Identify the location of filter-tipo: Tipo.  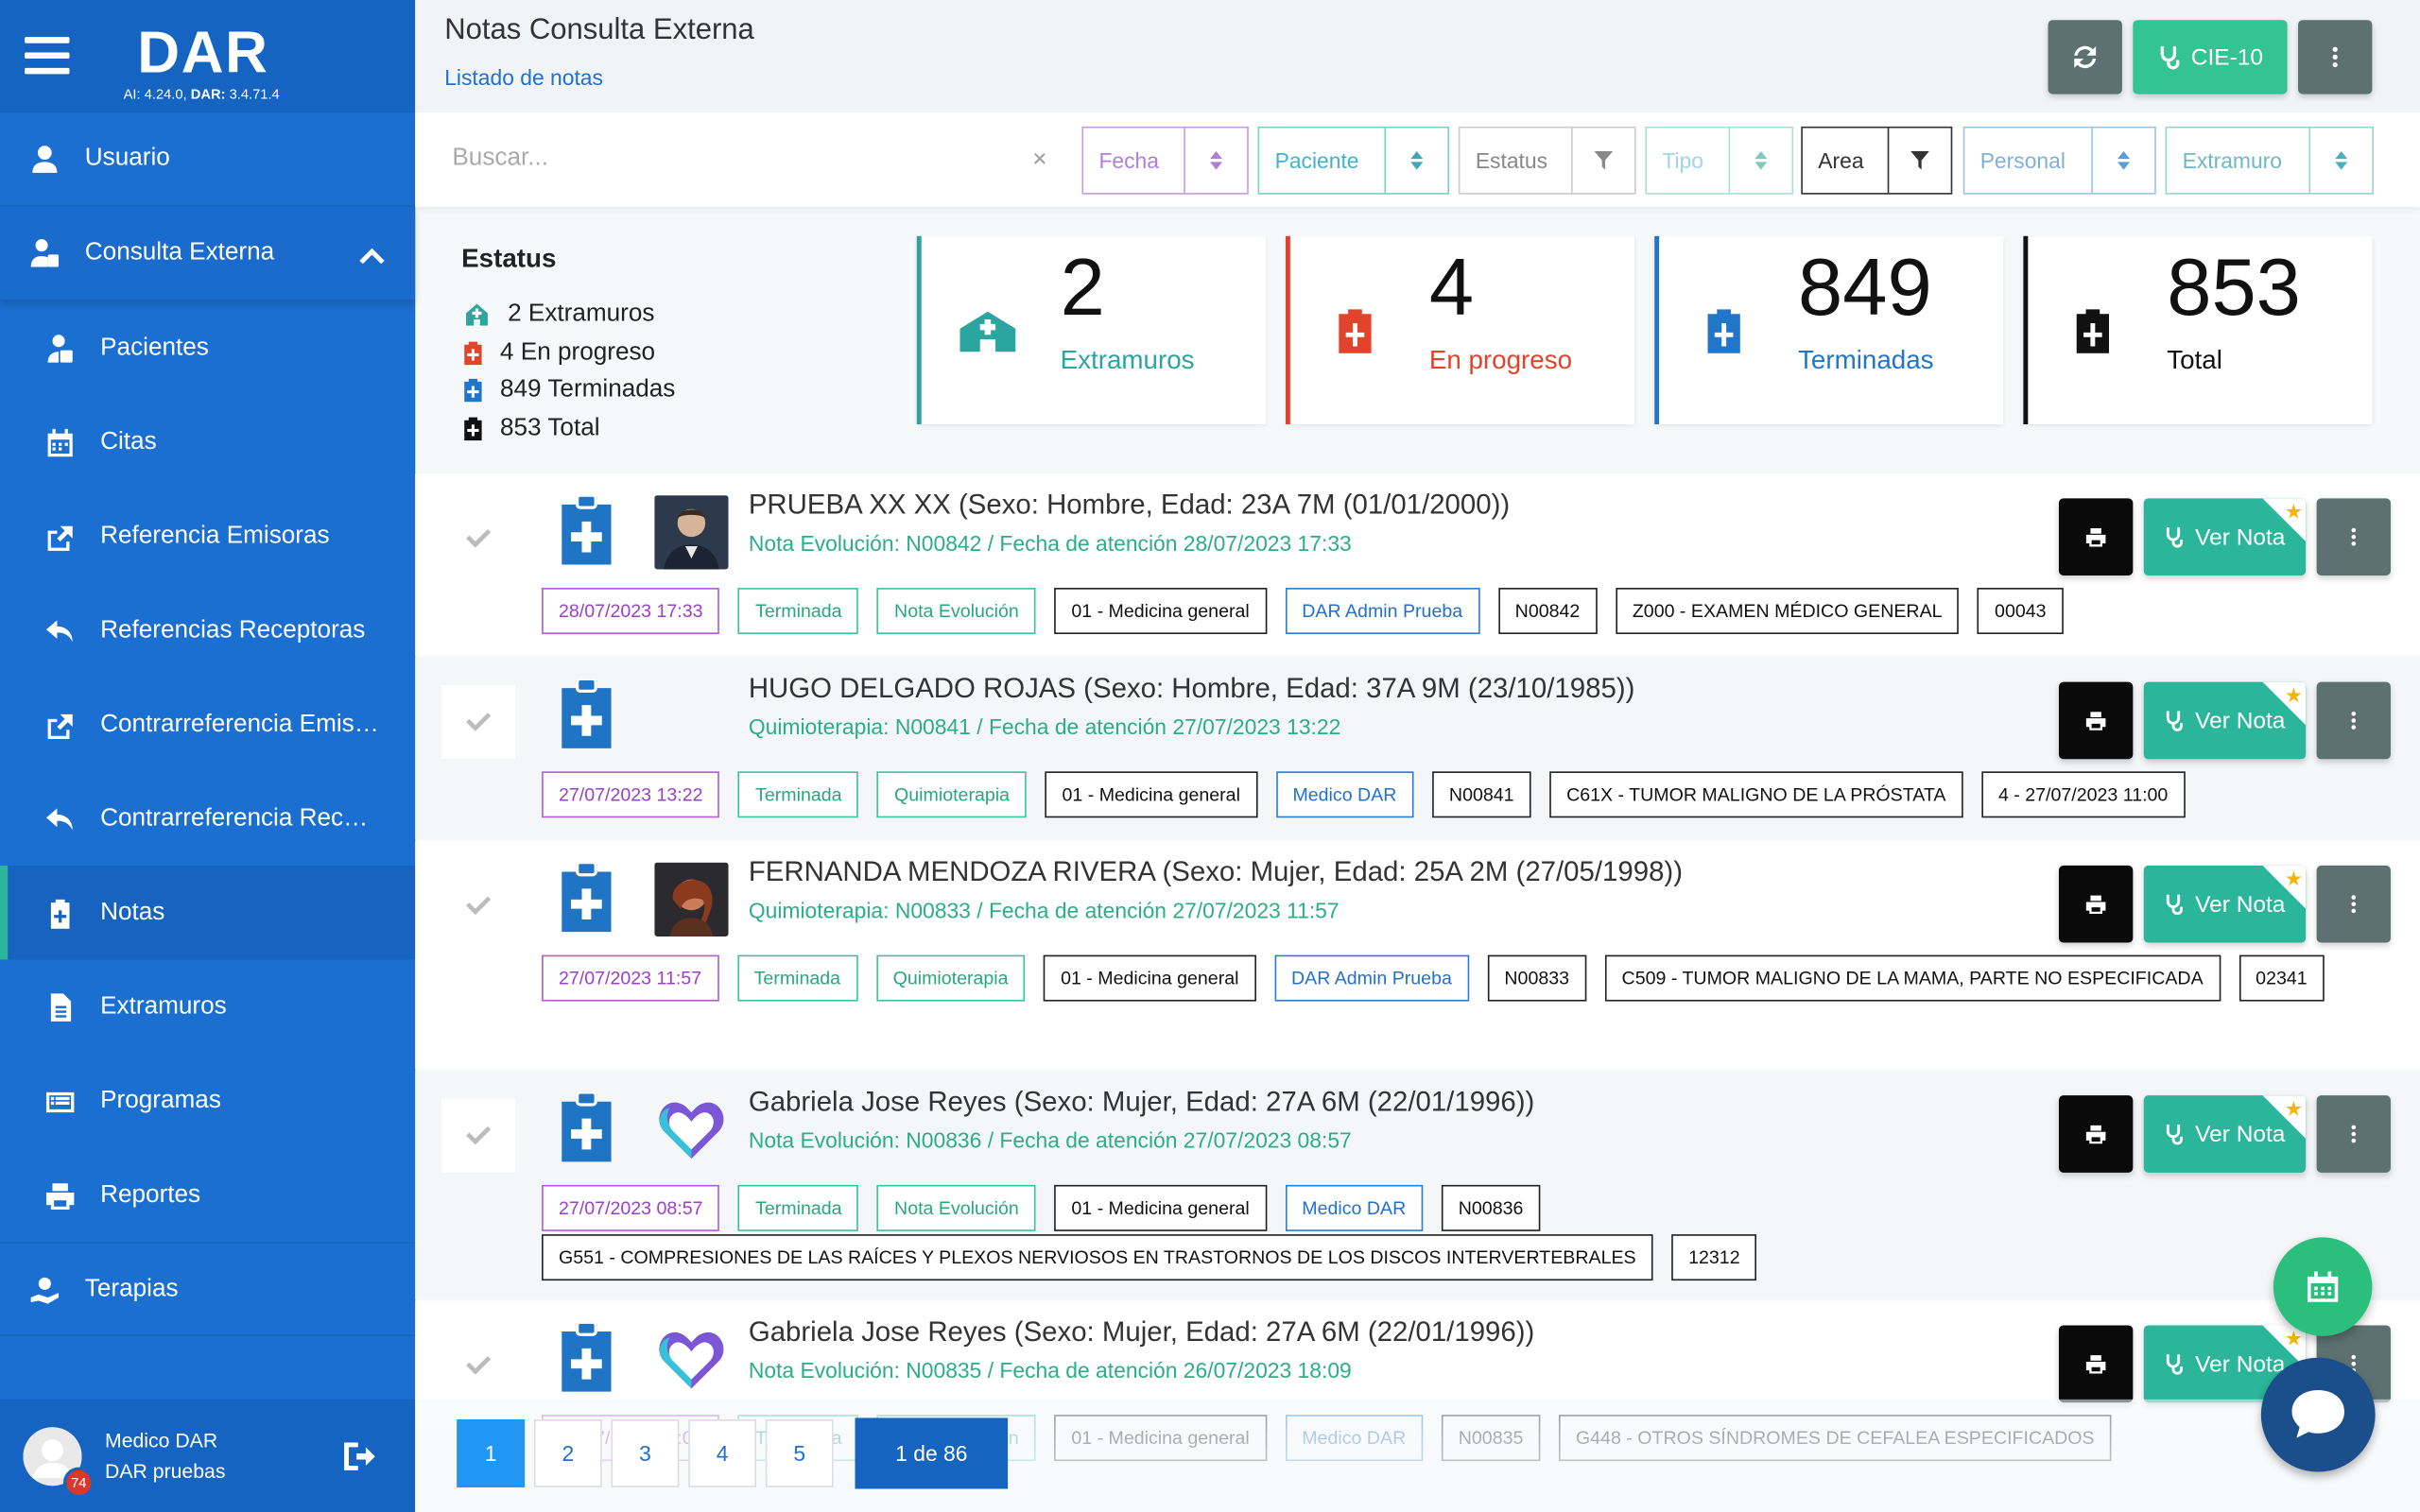
(1719, 160).